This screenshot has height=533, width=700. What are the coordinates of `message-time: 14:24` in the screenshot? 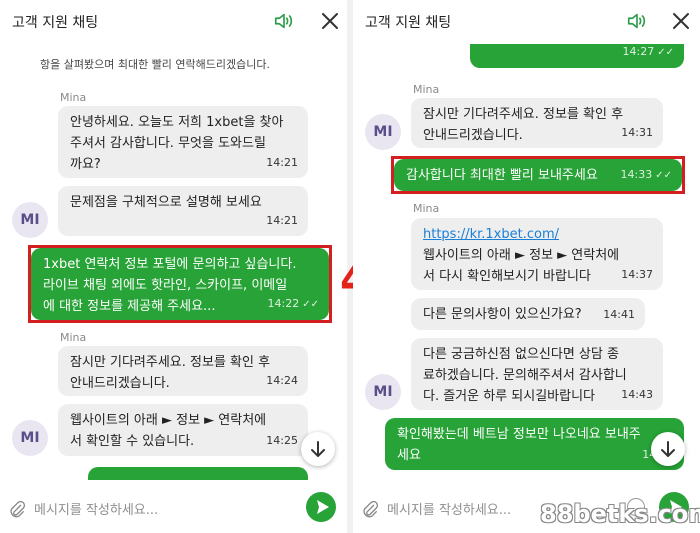 It's located at (282, 380).